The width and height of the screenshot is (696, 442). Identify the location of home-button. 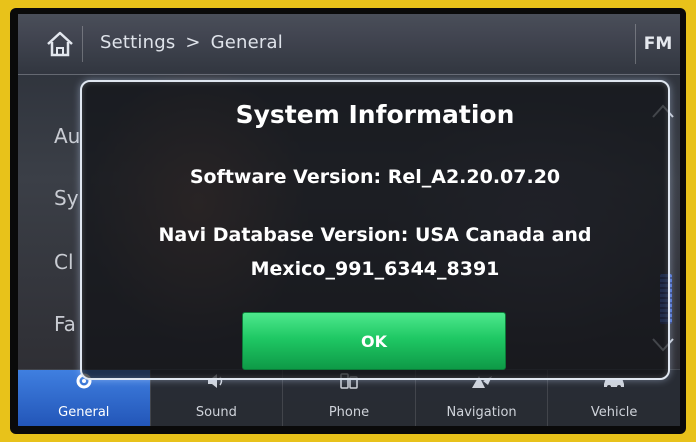
(60, 44).